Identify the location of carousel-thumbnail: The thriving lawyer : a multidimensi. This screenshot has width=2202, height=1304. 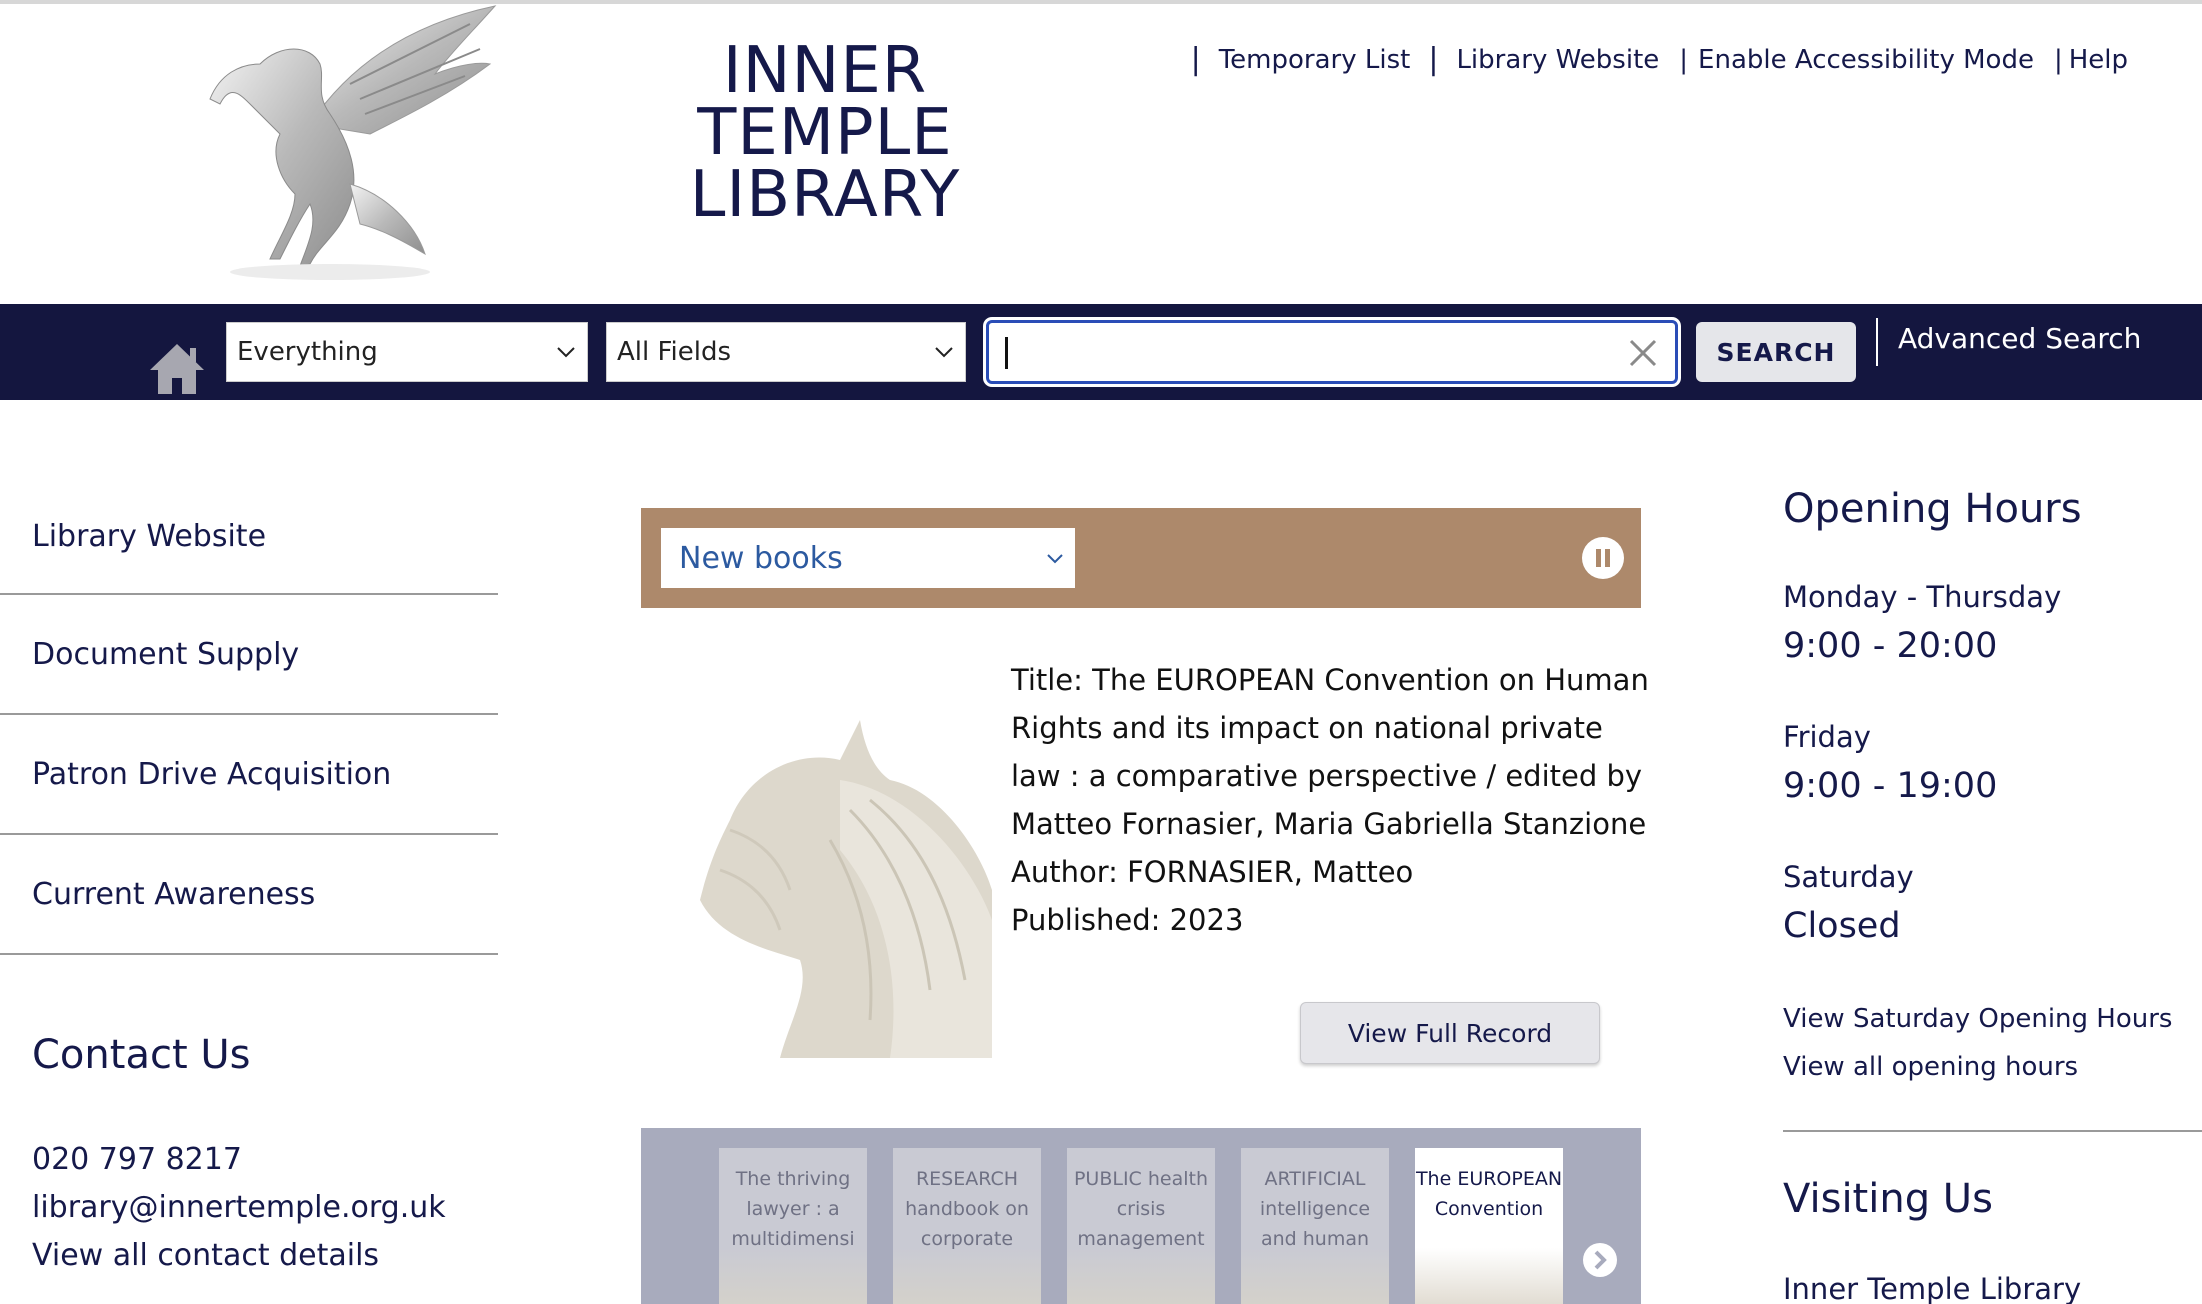
(793, 1226).